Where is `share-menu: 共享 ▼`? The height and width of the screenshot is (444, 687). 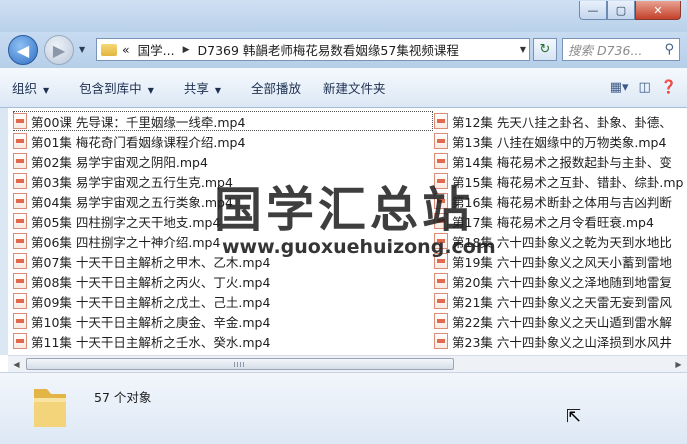 share-menu: 共享 ▼ is located at coordinates (202, 87).